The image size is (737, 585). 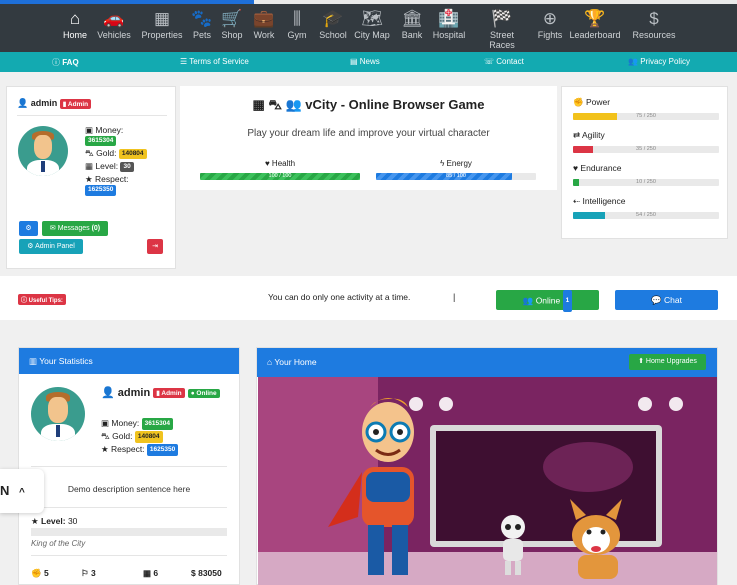 I want to click on flag-icon: ⚐, so click(x=86, y=573).